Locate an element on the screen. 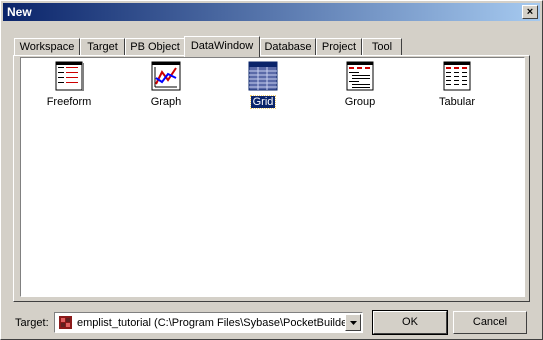 The image size is (543, 340). close-icon: × is located at coordinates (530, 11).